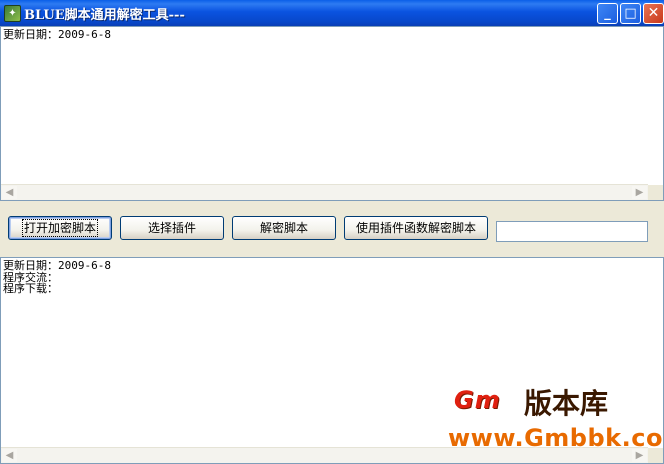  What do you see at coordinates (653, 13) in the screenshot?
I see `close-icon: ✕` at bounding box center [653, 13].